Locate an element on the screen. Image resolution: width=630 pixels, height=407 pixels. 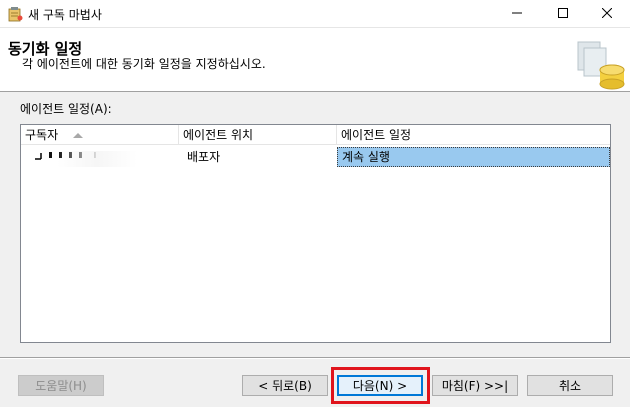
agent-schedule-label: 에이전트 일정(A): is located at coordinates (66, 109).